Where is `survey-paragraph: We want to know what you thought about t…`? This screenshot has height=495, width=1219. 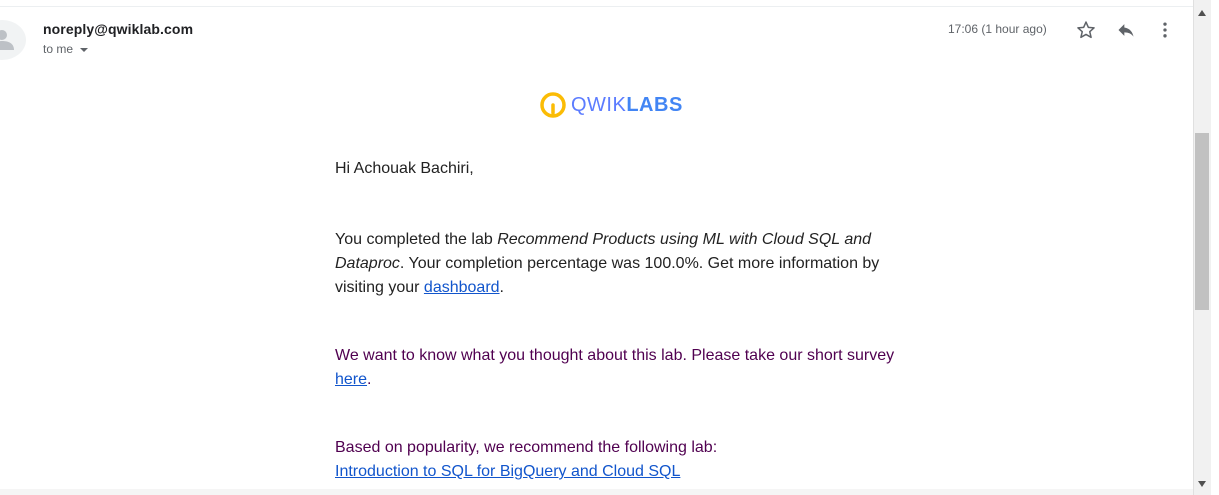 survey-paragraph: We want to know what you thought about t… is located at coordinates (615, 368).